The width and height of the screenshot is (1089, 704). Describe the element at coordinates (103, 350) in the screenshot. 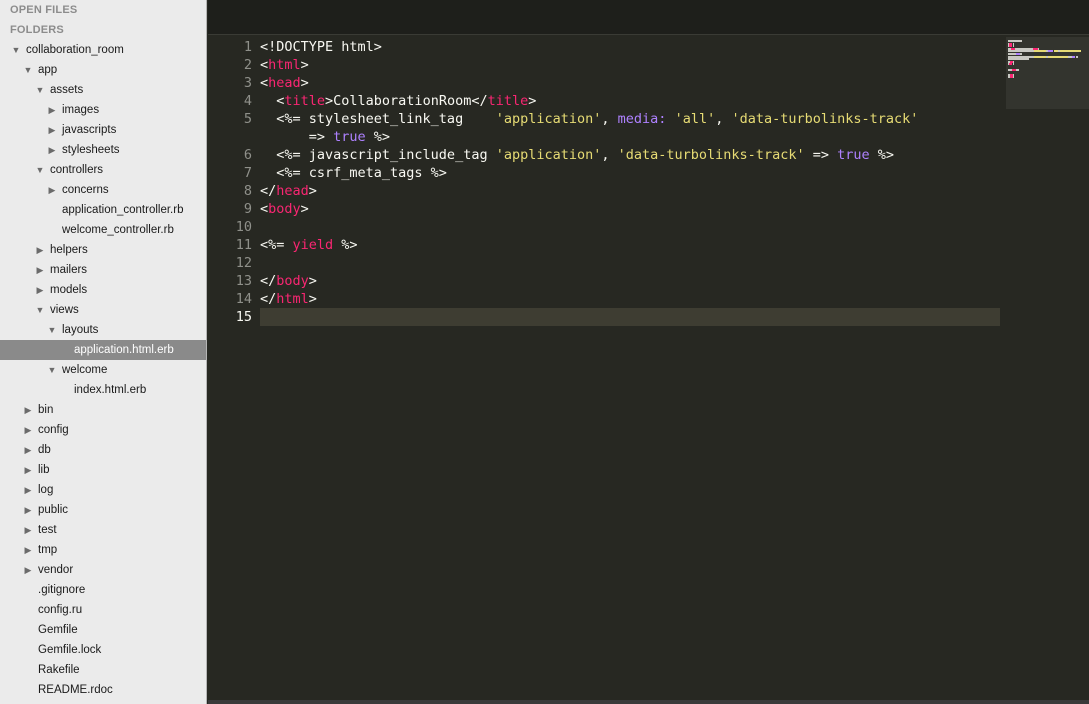

I see `file-item: application.html.erb` at that location.